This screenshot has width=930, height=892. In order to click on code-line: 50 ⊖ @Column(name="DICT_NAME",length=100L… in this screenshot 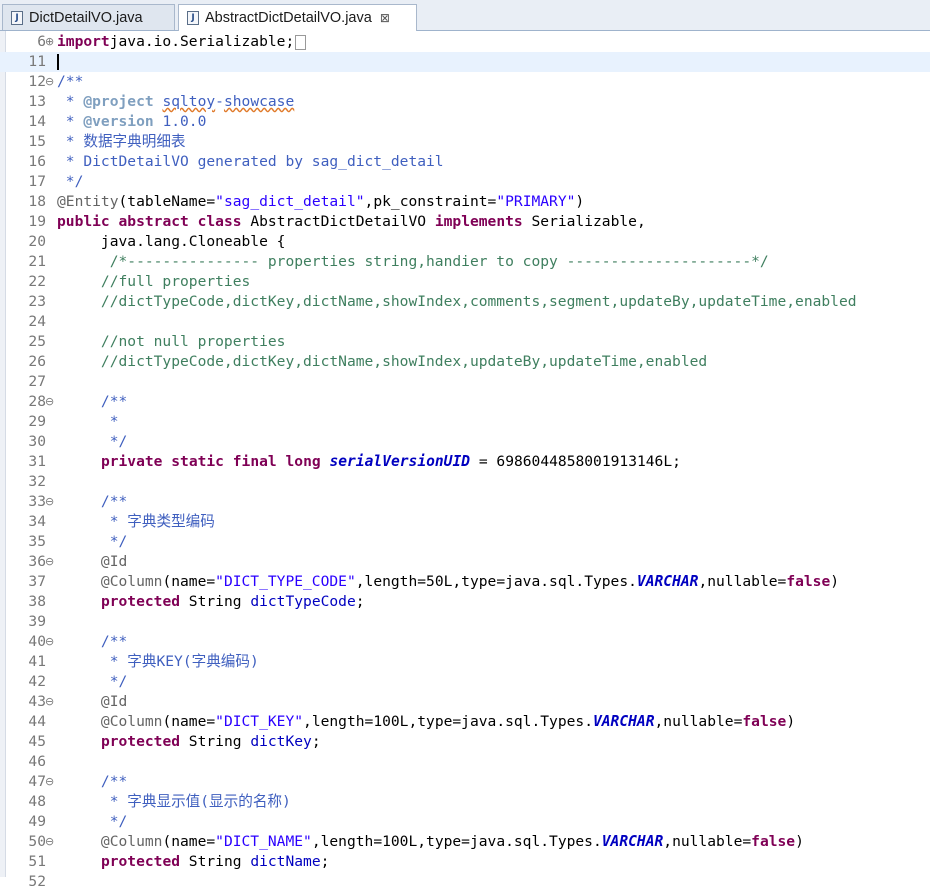, I will do `click(465, 842)`.